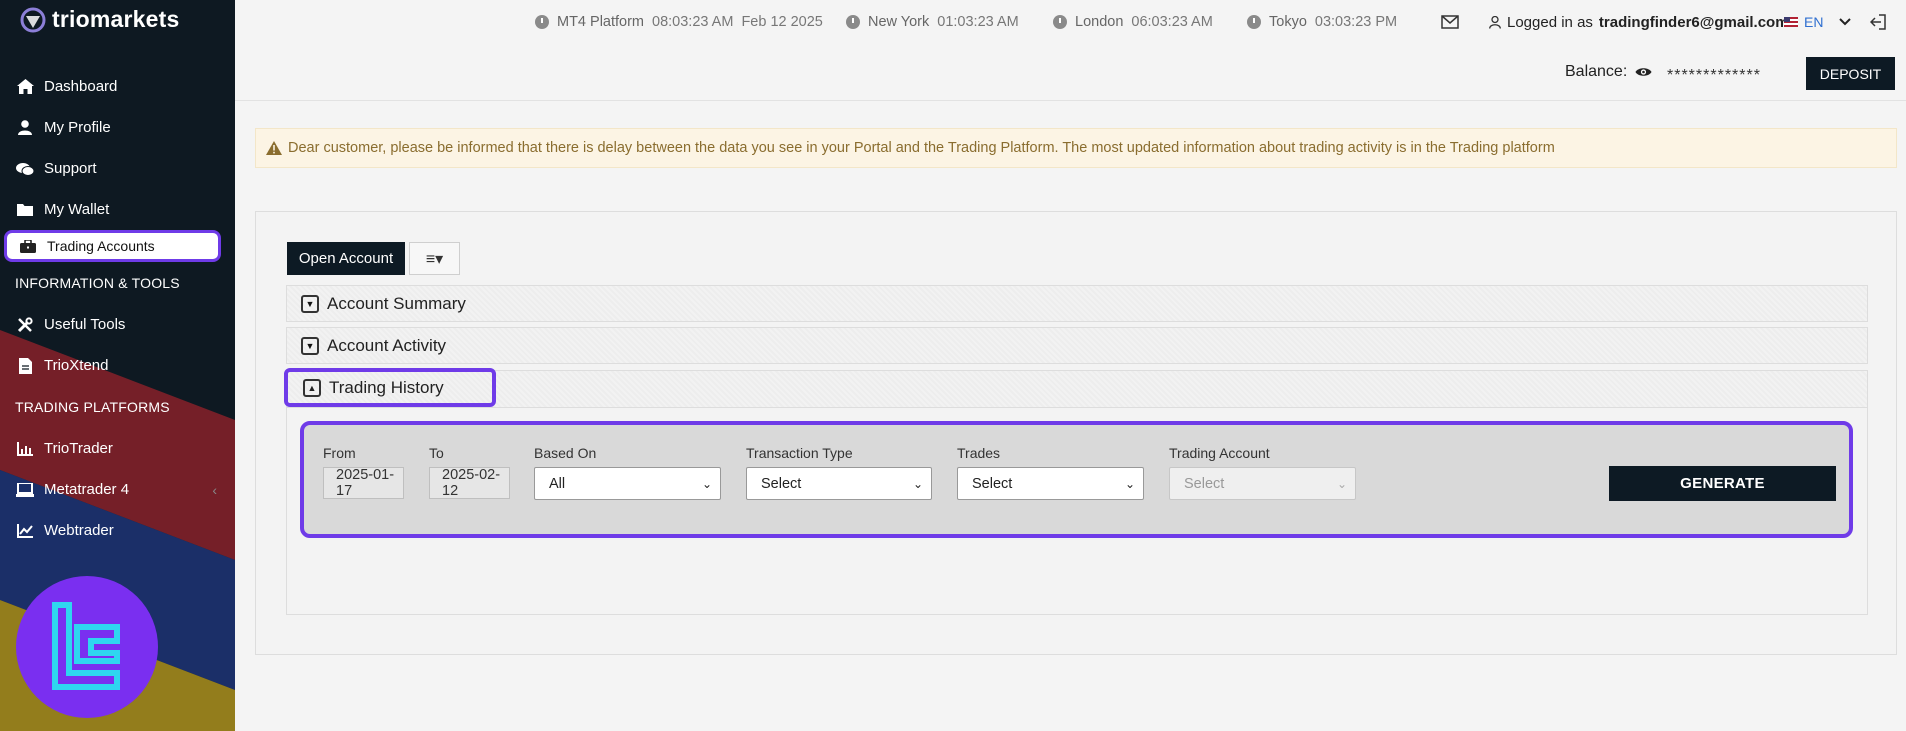  What do you see at coordinates (601, 22) in the screenshot?
I see `clock-label: MT4 Platform` at bounding box center [601, 22].